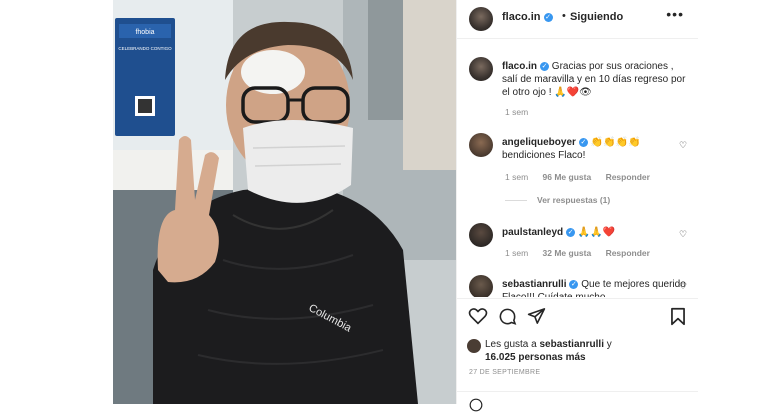 Image resolution: width=768 pixels, height=412 pixels. I want to click on liker-username: sebastianrulli, so click(572, 344).